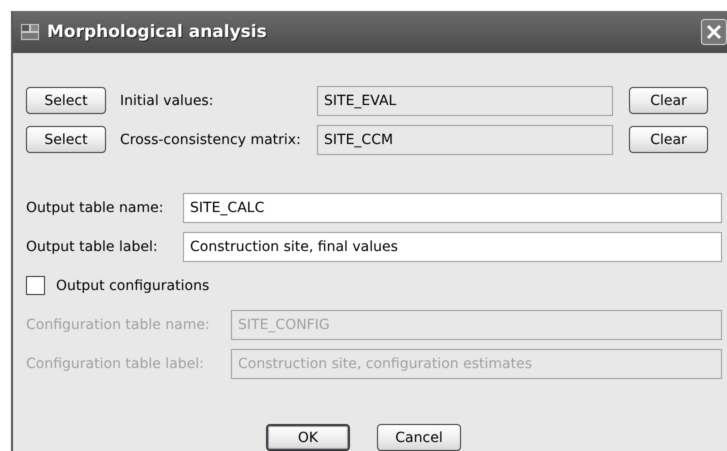 This screenshot has width=727, height=451. Describe the element at coordinates (30, 32) in the screenshot. I see `window-icon` at that location.